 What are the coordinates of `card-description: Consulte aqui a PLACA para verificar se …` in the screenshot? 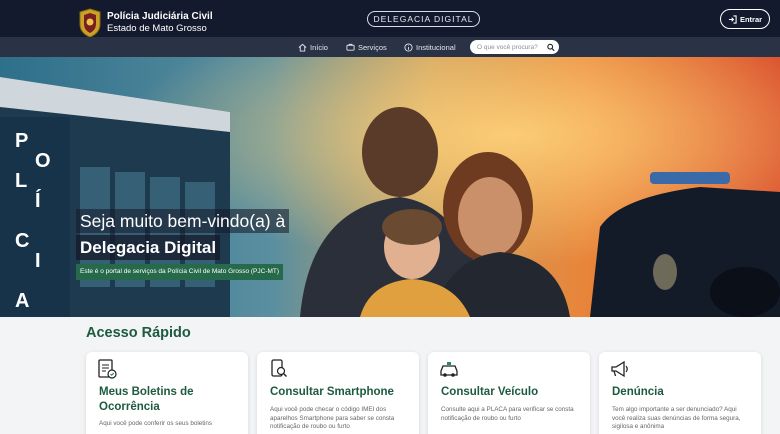 It's located at (507, 414).